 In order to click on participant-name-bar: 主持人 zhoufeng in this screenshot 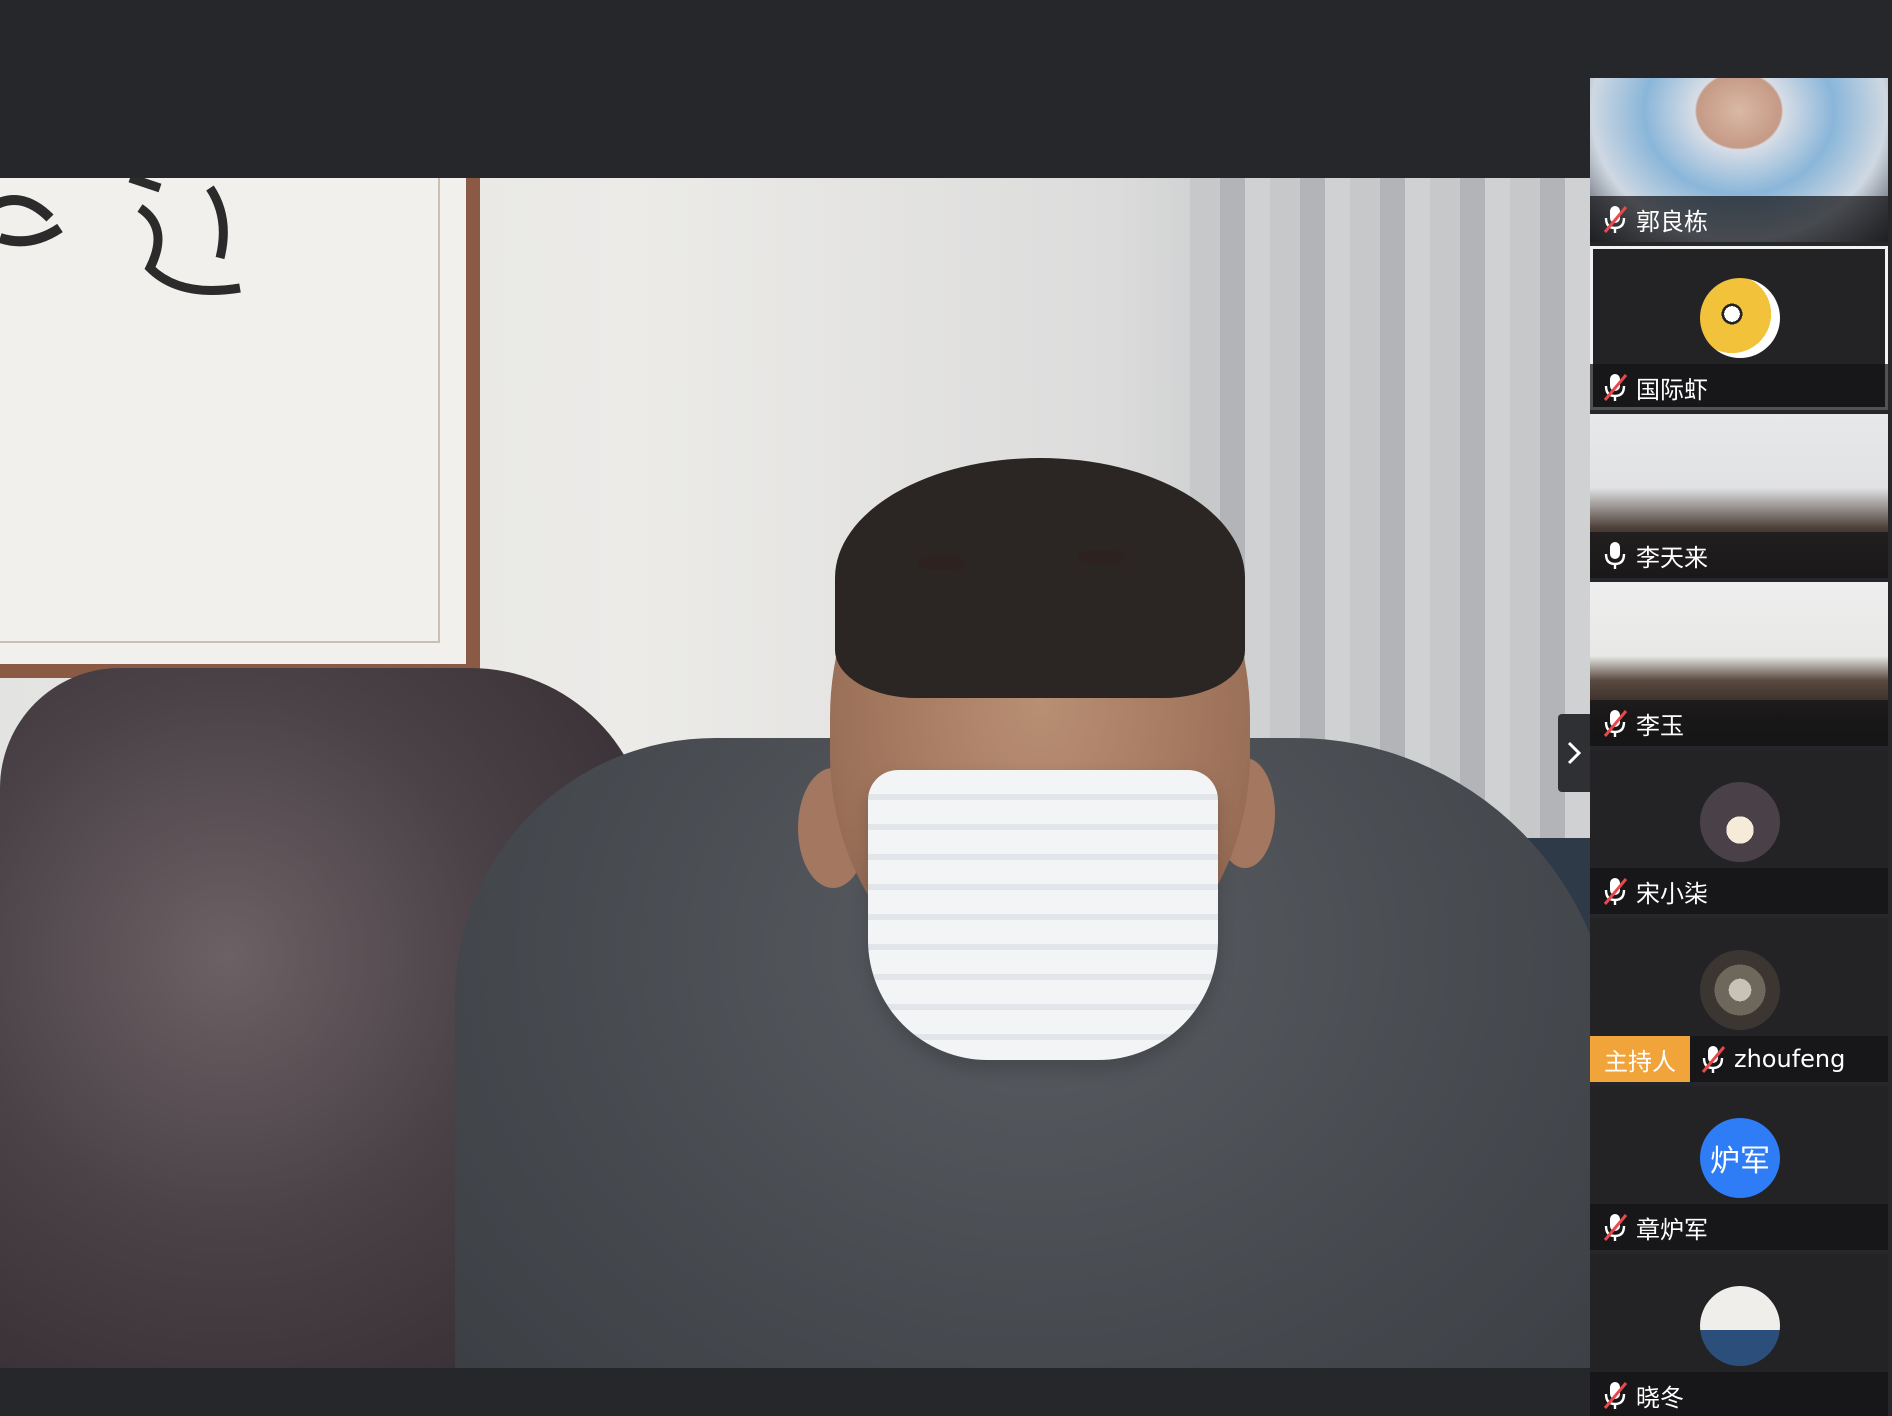, I will do `click(1739, 1059)`.